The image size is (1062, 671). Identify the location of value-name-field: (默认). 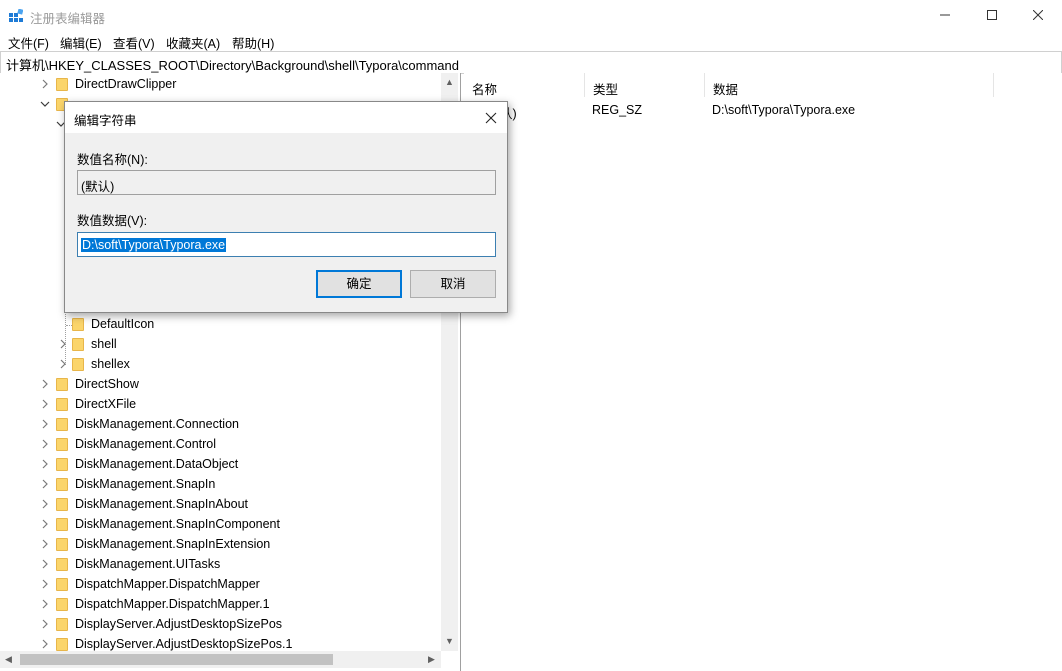
(286, 182).